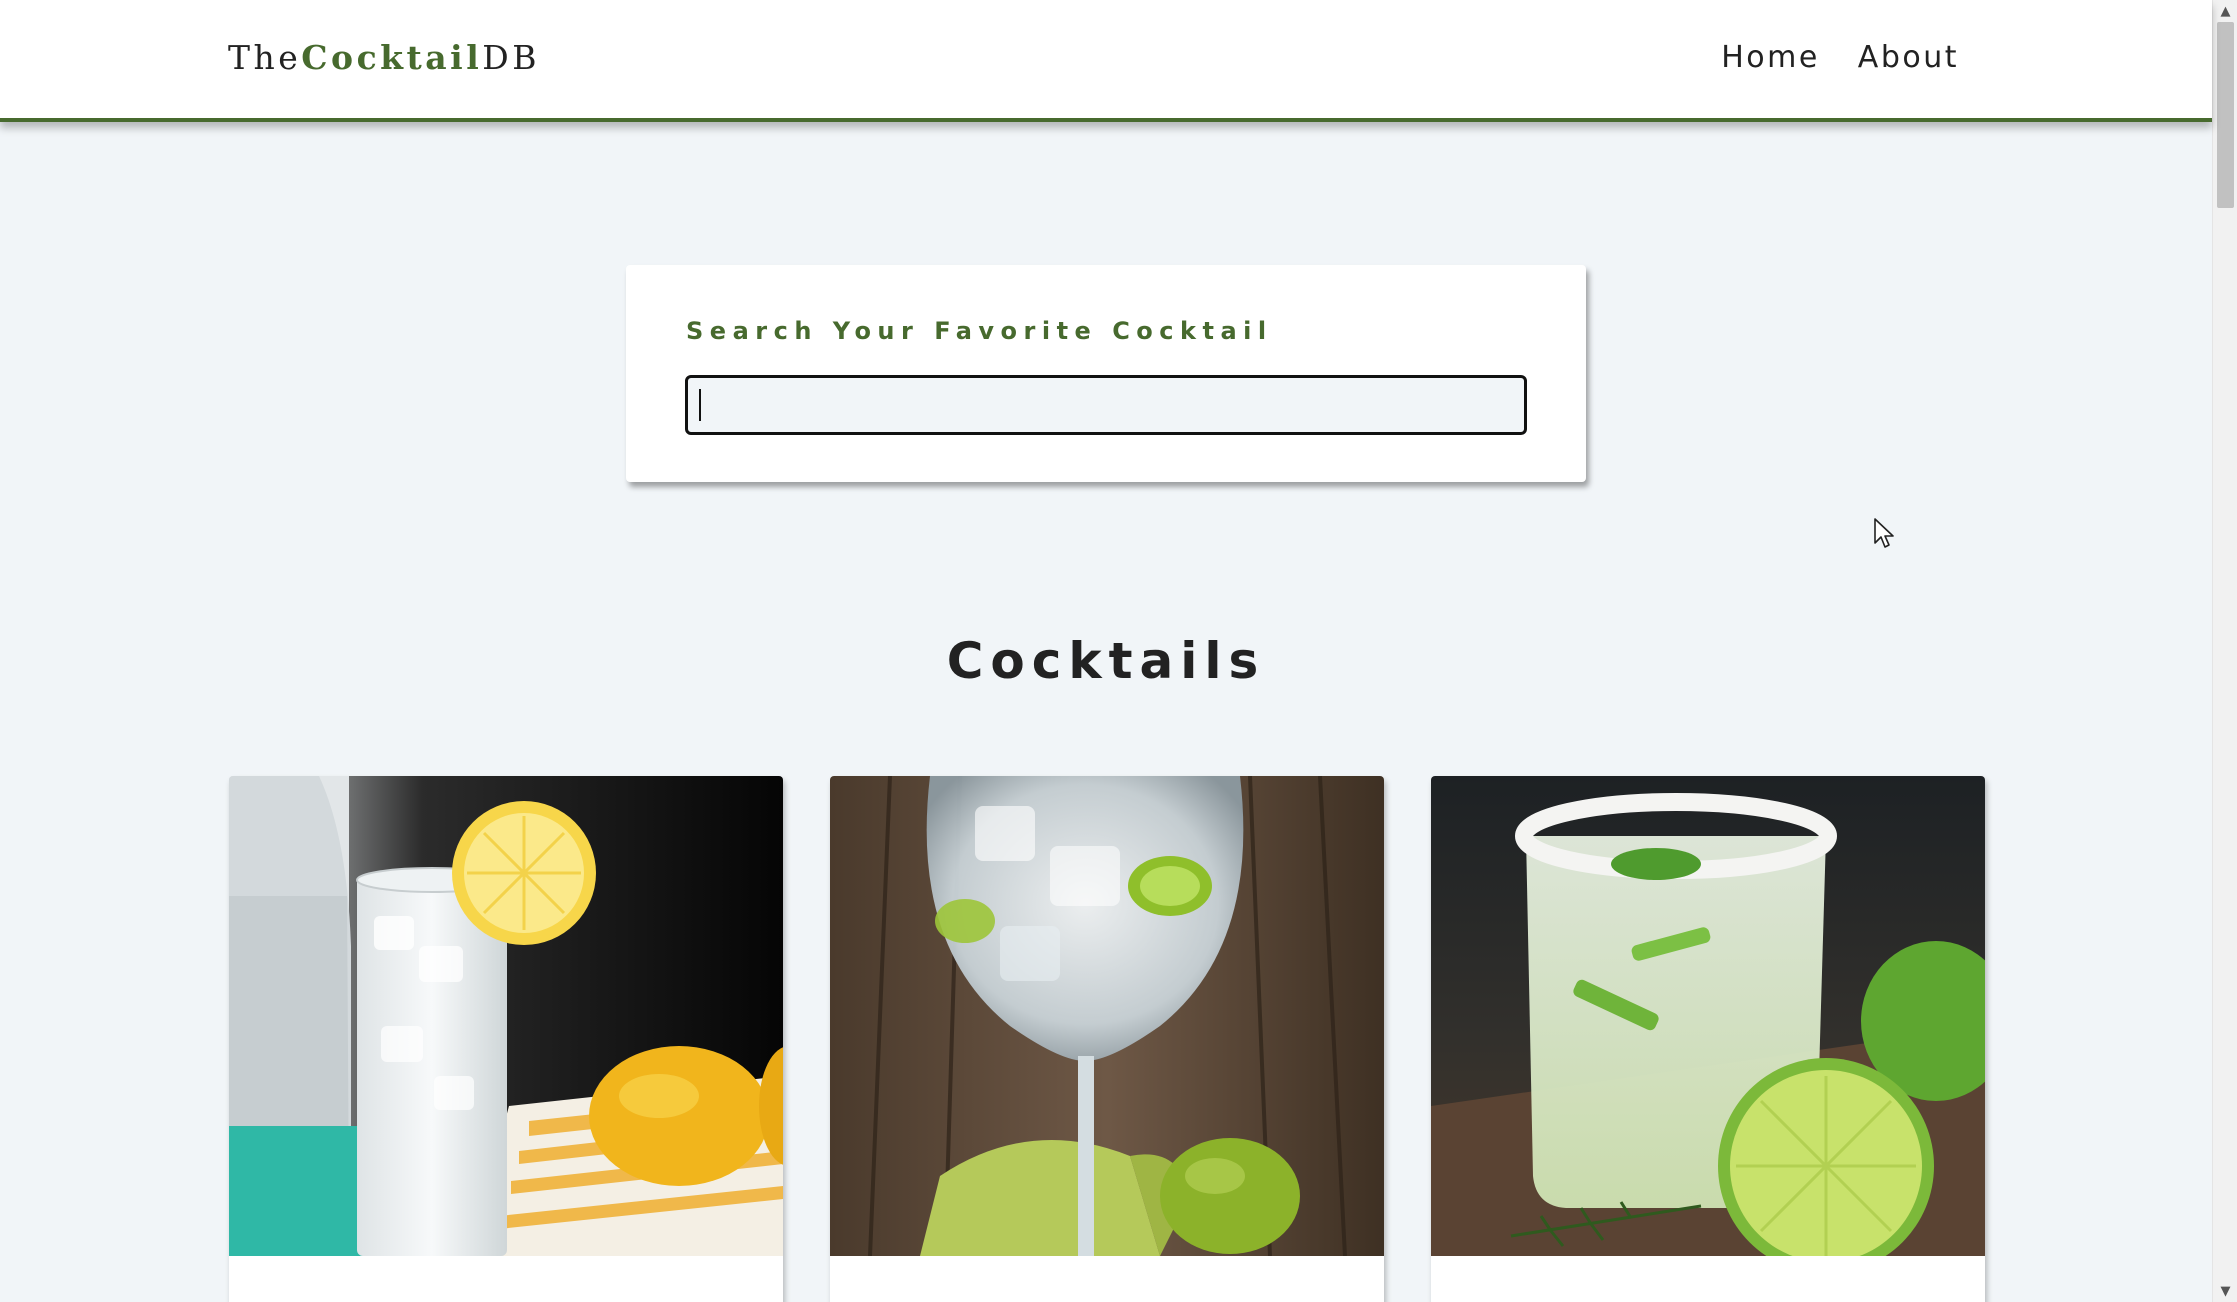  What do you see at coordinates (1106, 661) in the screenshot?
I see `cocktails-section-title: Cocktails` at bounding box center [1106, 661].